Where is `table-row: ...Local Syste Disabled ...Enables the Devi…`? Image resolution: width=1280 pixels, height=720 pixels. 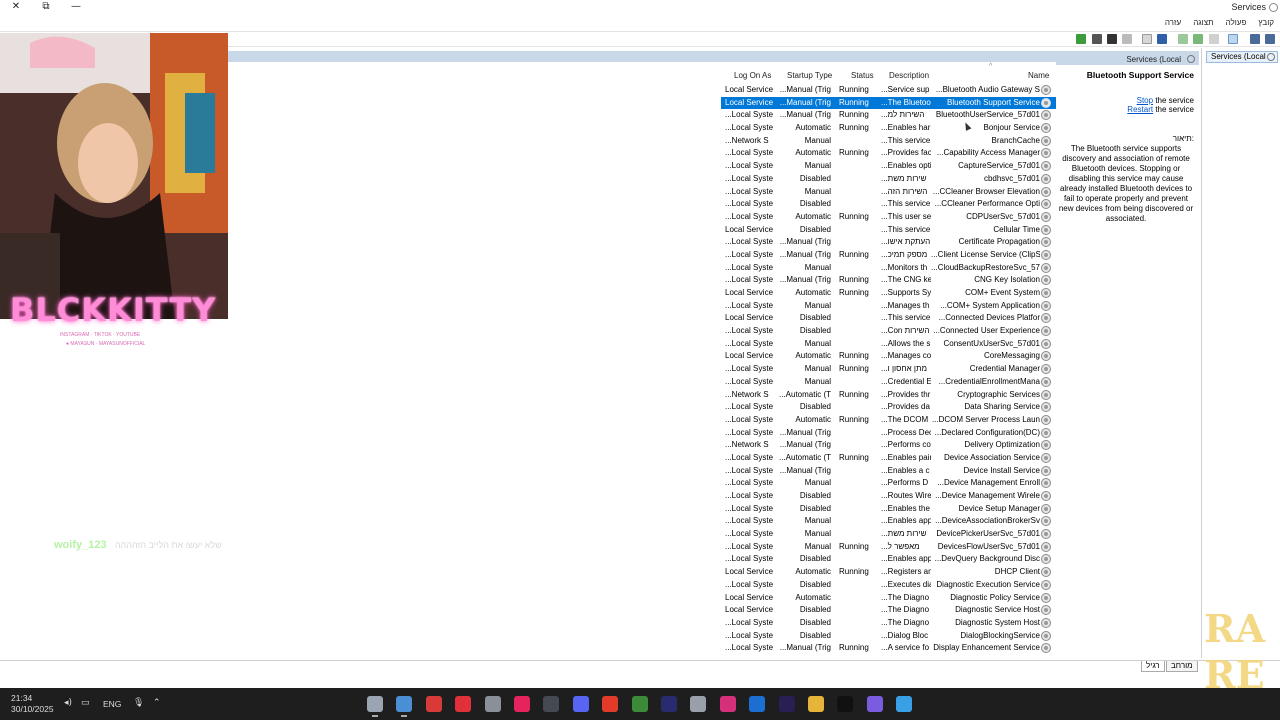 table-row: ...Local Syste Disabled ...Enables the Devi… is located at coordinates (888, 509).